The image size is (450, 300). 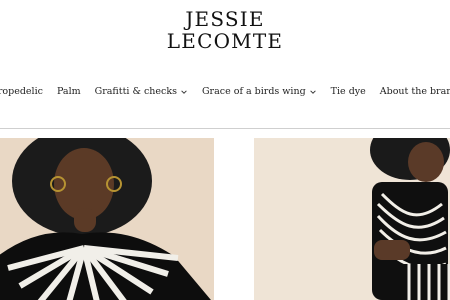 I want to click on nav-item-label: Palm, so click(x=68, y=91).